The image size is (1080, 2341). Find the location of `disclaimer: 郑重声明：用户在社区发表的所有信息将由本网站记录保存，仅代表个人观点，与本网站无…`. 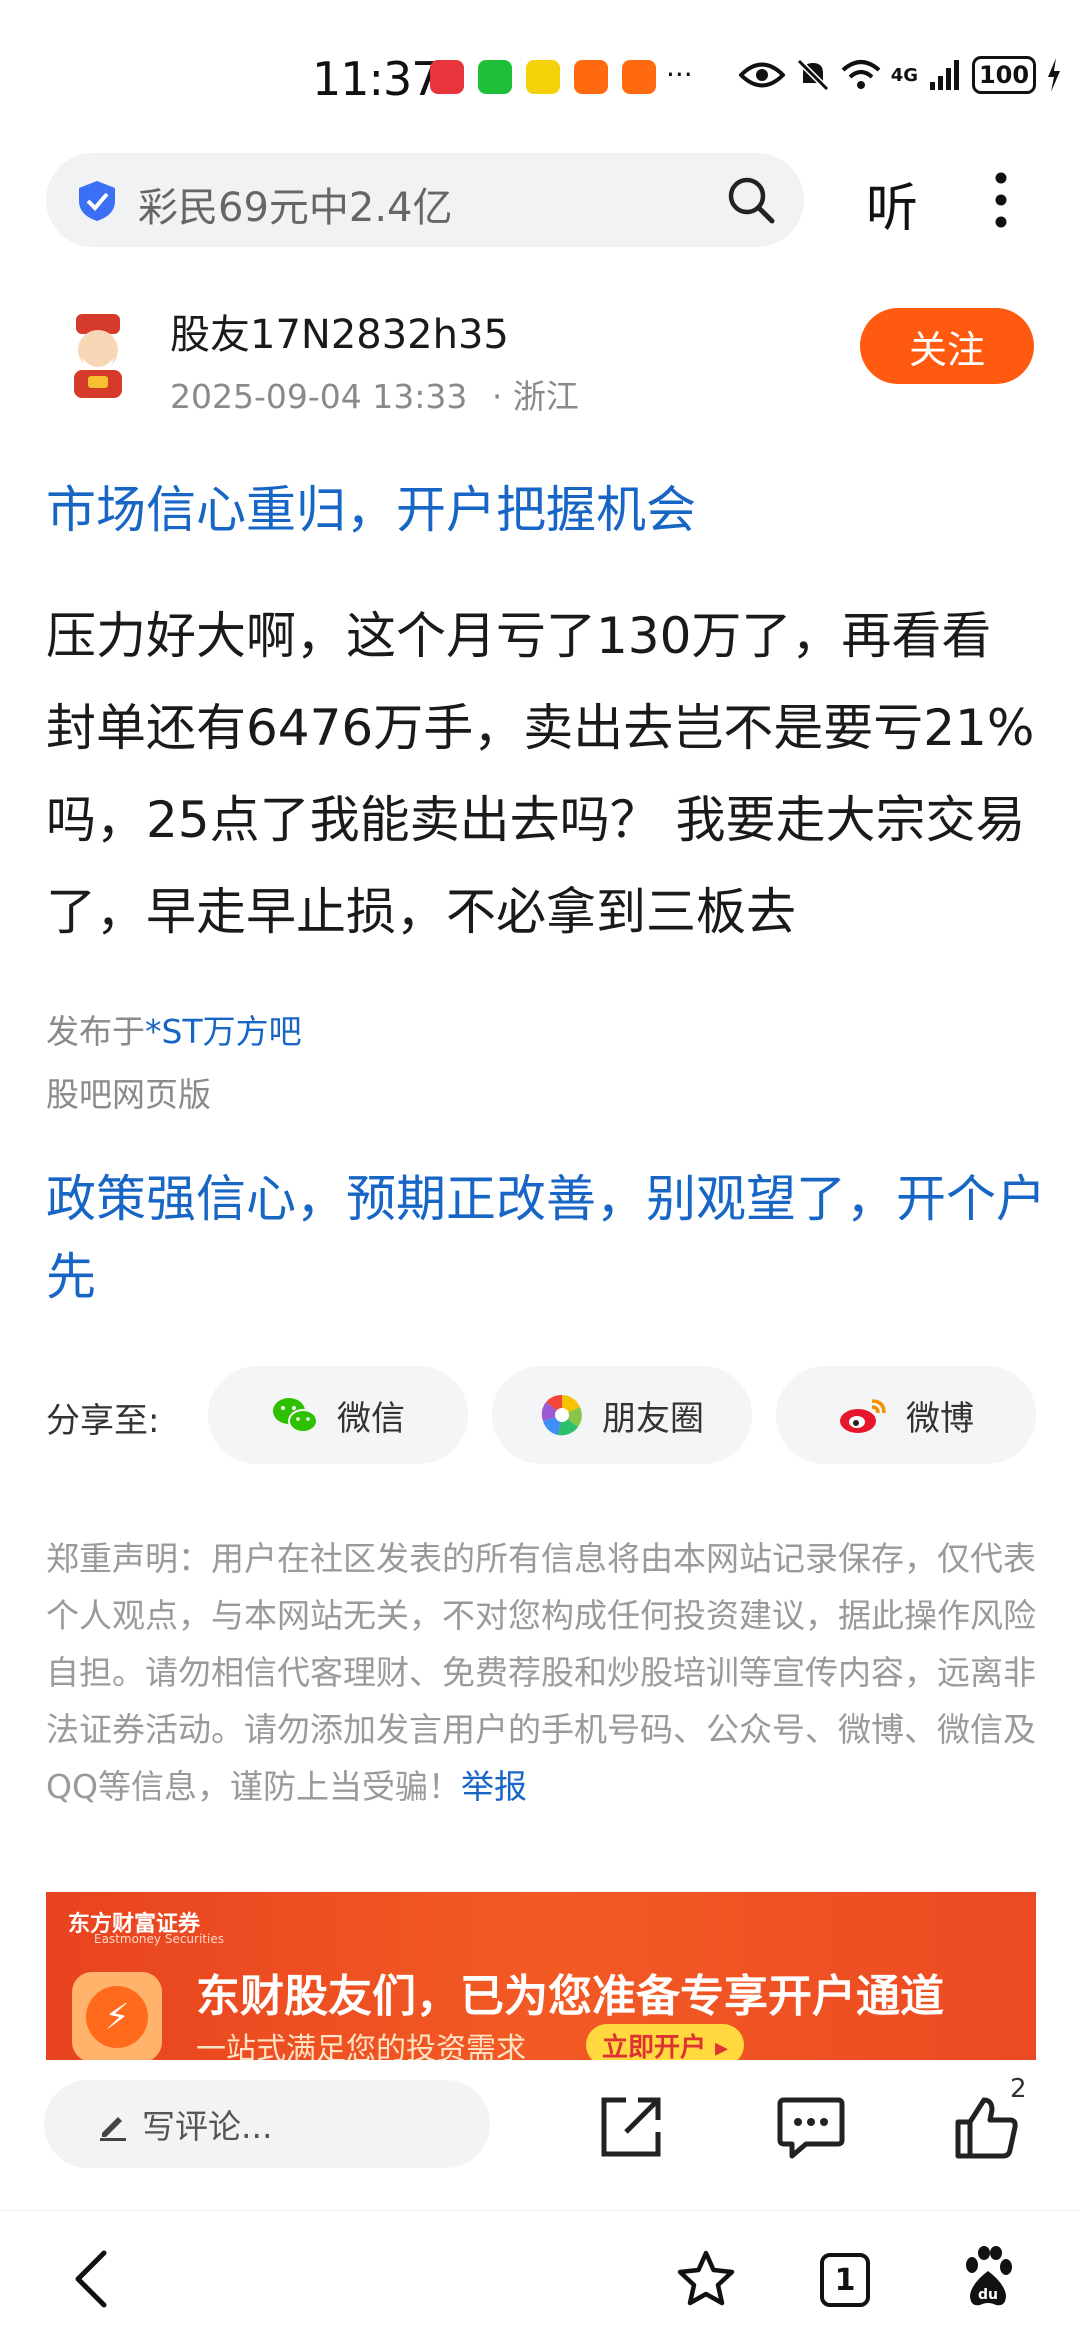

disclaimer: 郑重声明：用户在社区发表的所有信息将由本网站记录保存，仅代表个人观点，与本网站无… is located at coordinates (541, 1672).